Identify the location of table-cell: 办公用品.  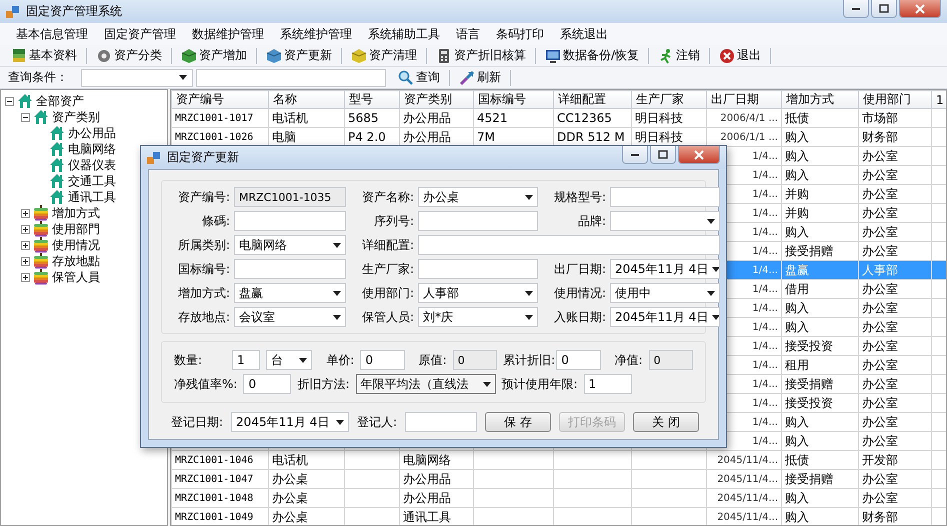
(427, 137).